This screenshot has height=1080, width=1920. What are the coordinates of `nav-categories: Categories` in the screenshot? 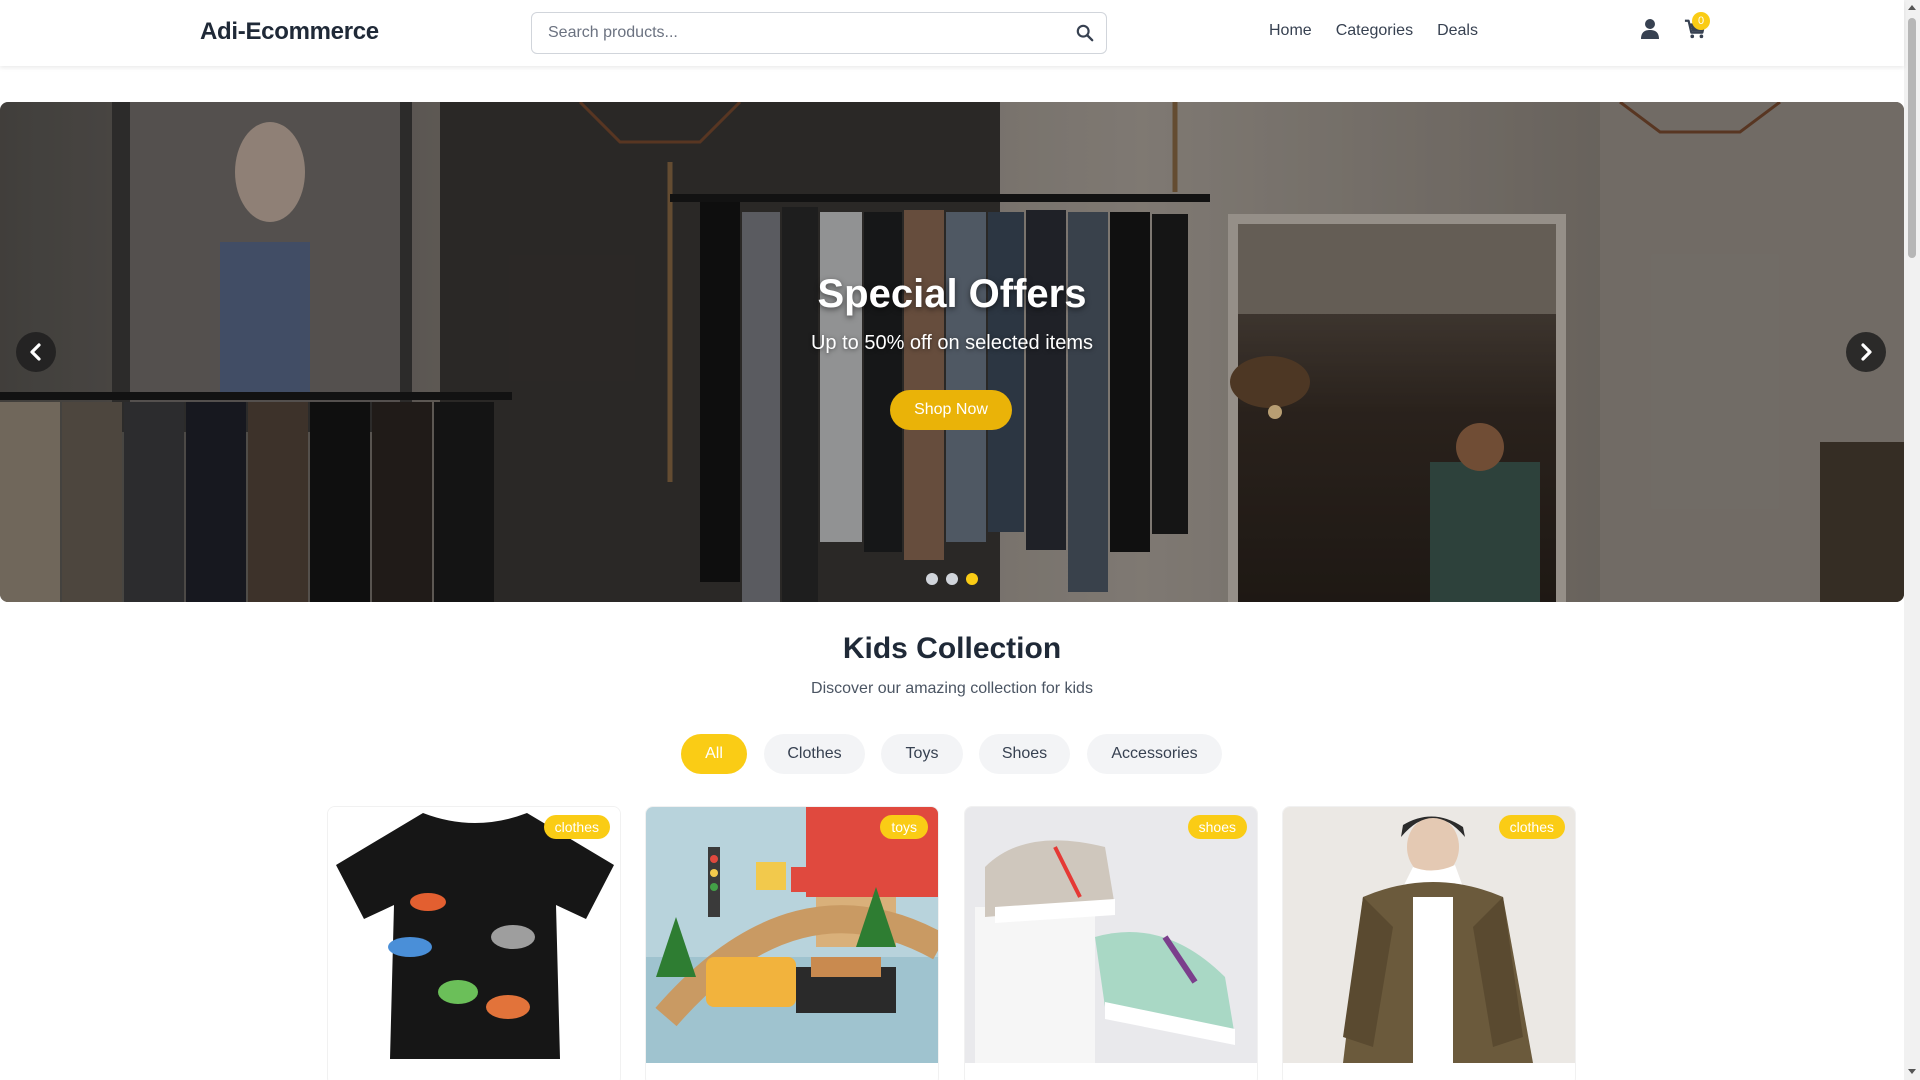 It's located at (1374, 31).